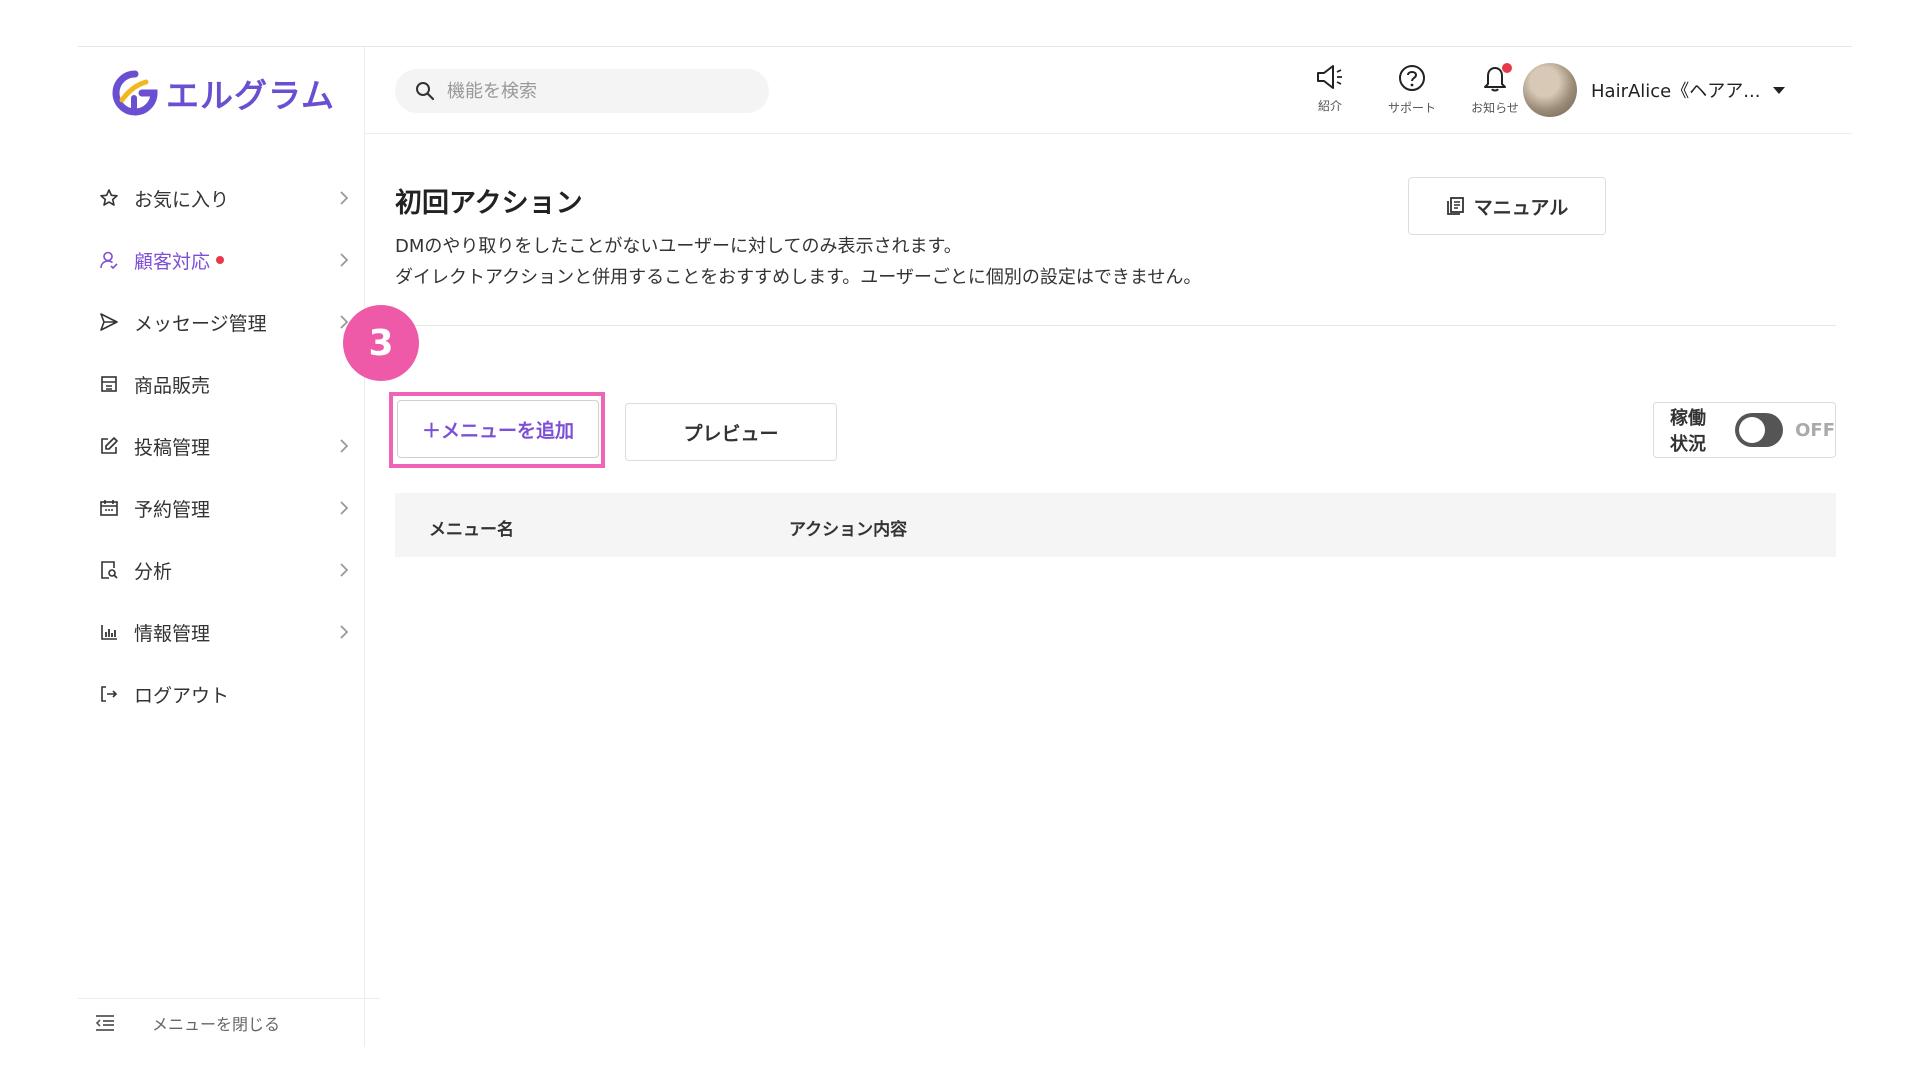  What do you see at coordinates (1412, 78) in the screenshot?
I see `question-icon` at bounding box center [1412, 78].